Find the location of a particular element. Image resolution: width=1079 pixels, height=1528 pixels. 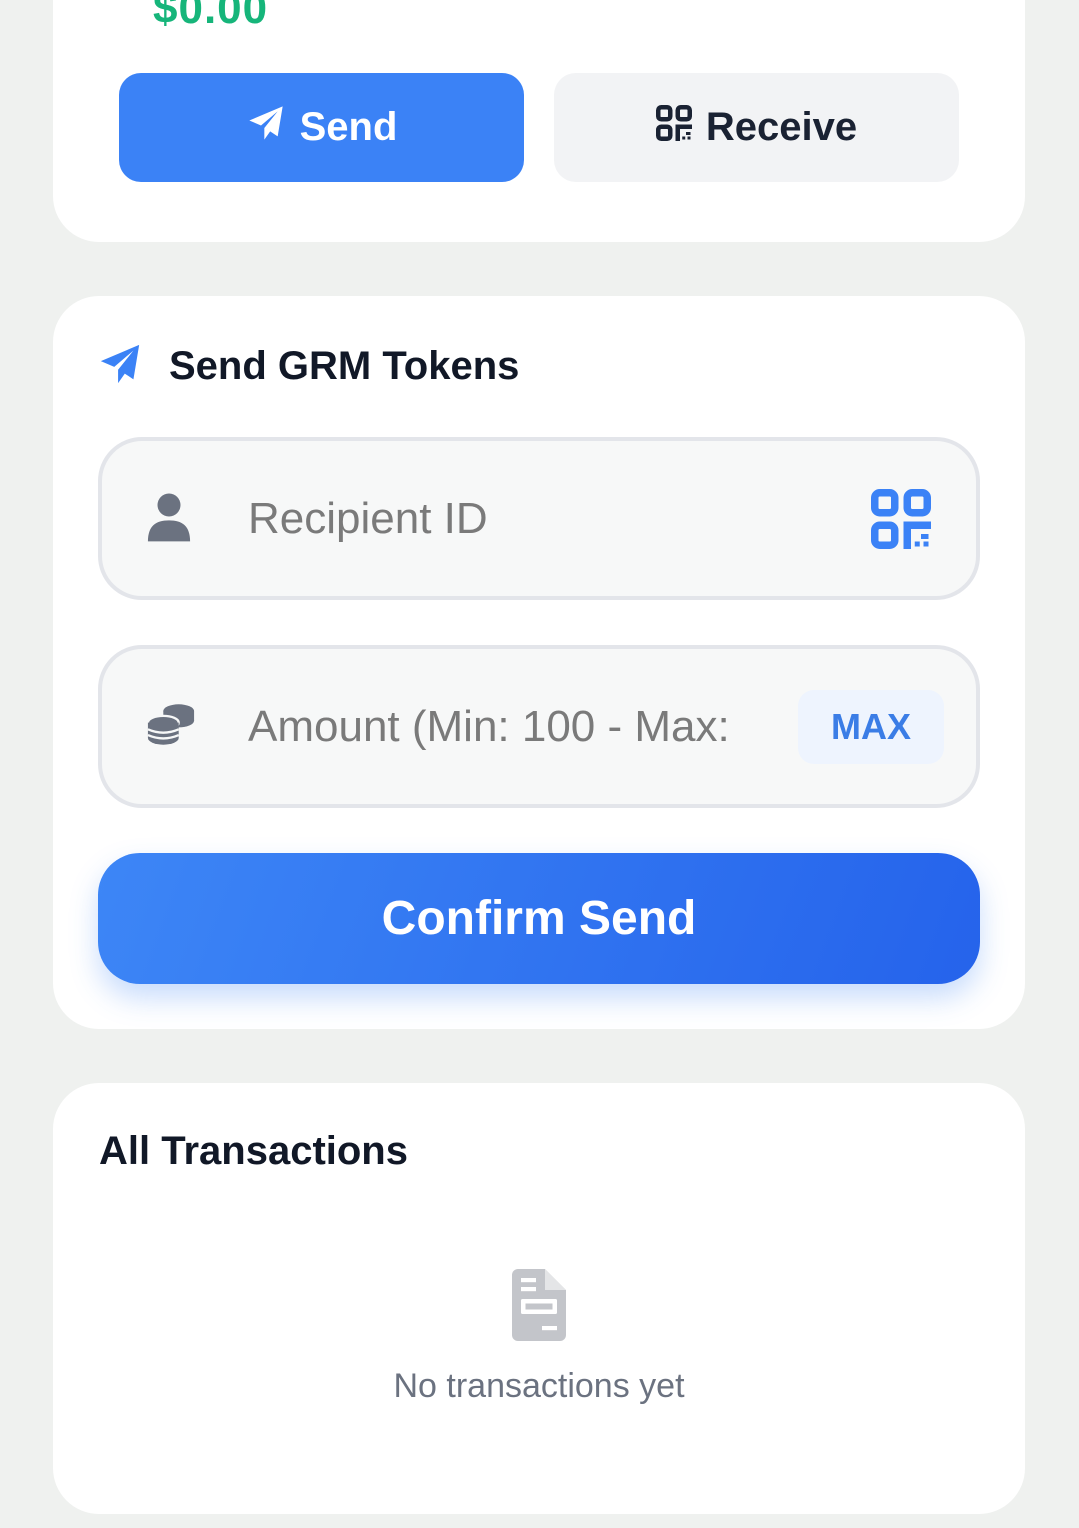

qr-code-icon is located at coordinates (673, 127).